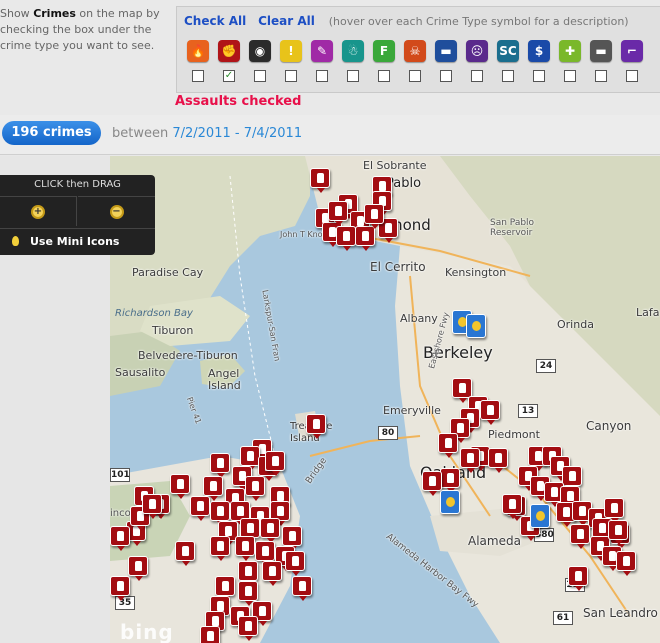  I want to click on fraud-icon: F, so click(384, 51).